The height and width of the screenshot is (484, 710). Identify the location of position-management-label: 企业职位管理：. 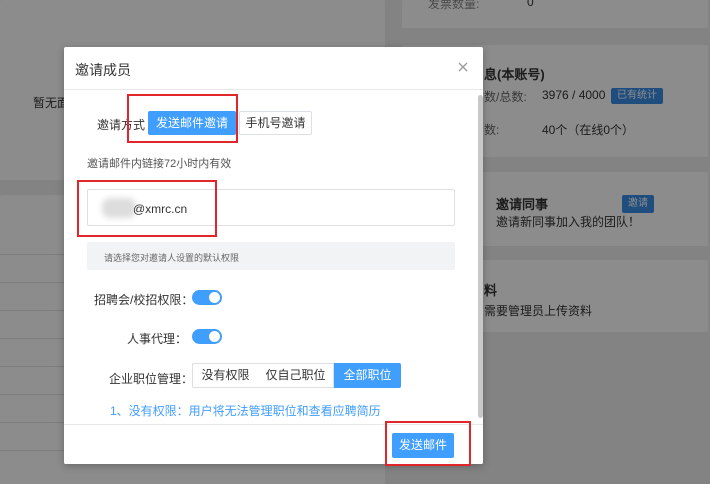
(151, 379).